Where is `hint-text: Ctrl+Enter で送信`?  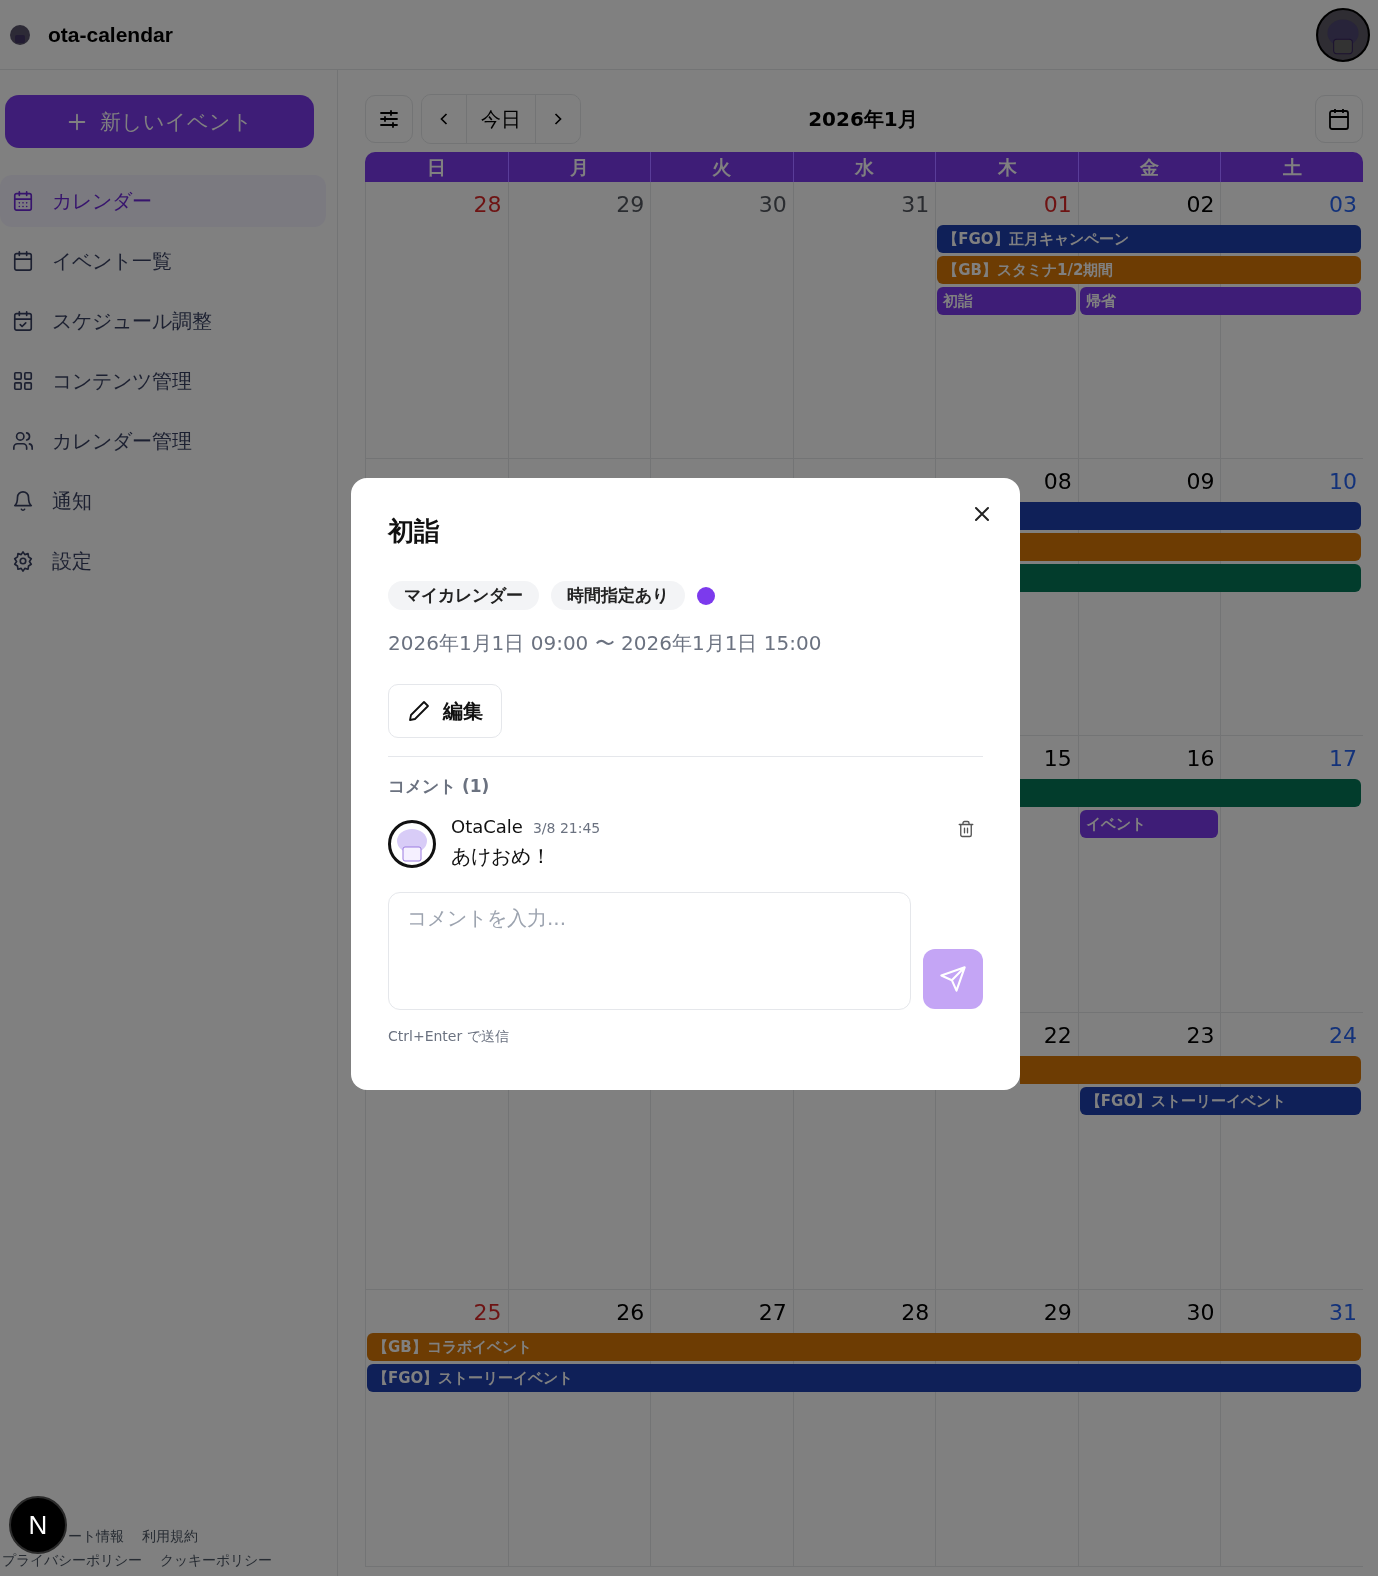
hint-text: Ctrl+Enter で送信 is located at coordinates (449, 1037).